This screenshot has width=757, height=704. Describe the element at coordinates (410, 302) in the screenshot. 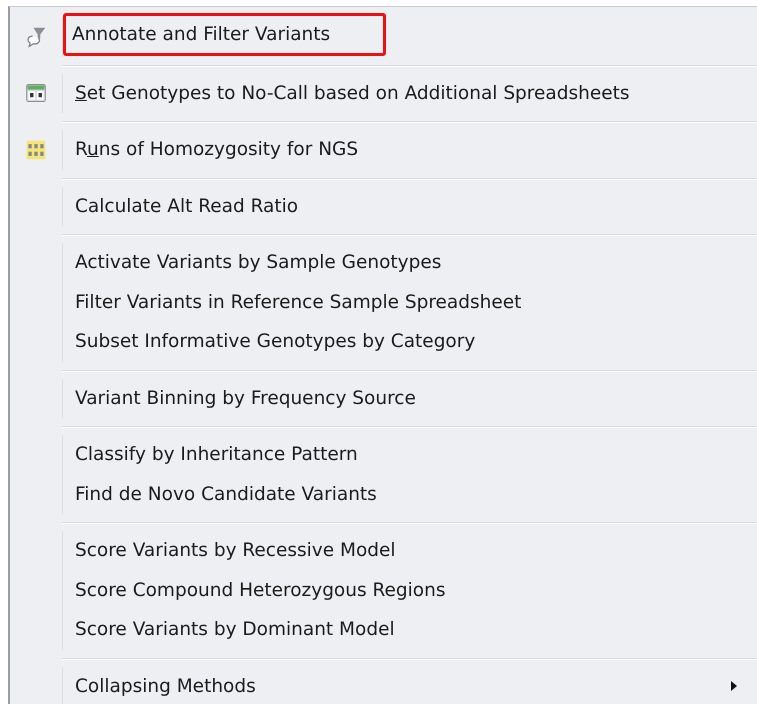

I see `menu-item: Filter Variants in Reference Sample Spreadsheet` at that location.